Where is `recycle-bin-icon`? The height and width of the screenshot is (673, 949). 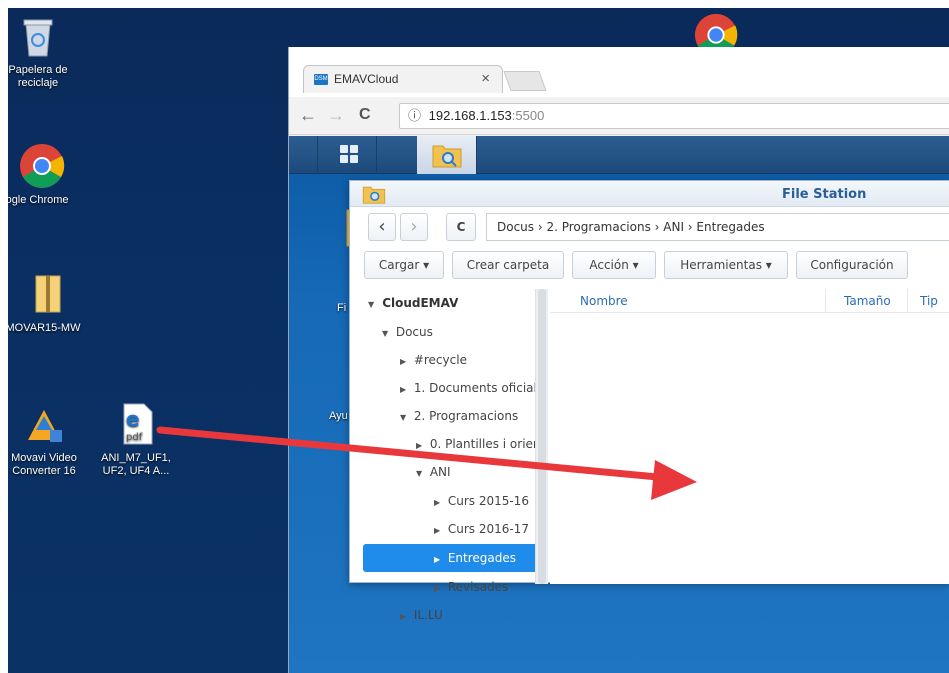
recycle-bin-icon is located at coordinates (38, 36).